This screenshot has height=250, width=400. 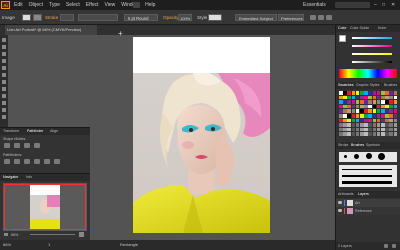 What do you see at coordinates (368, 203) in the screenshot?
I see `layer-row-art: Art` at bounding box center [368, 203].